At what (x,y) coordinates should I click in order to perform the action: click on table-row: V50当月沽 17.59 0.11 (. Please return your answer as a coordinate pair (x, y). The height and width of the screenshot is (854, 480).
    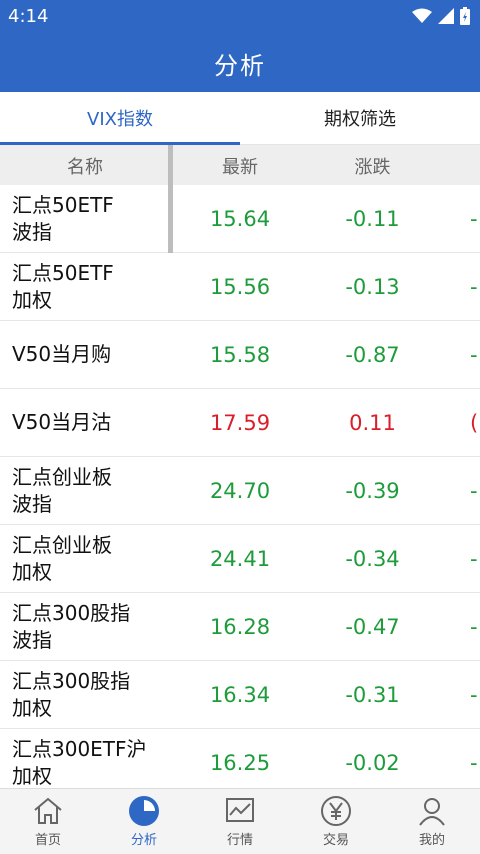
    Looking at the image, I should click on (240, 423).